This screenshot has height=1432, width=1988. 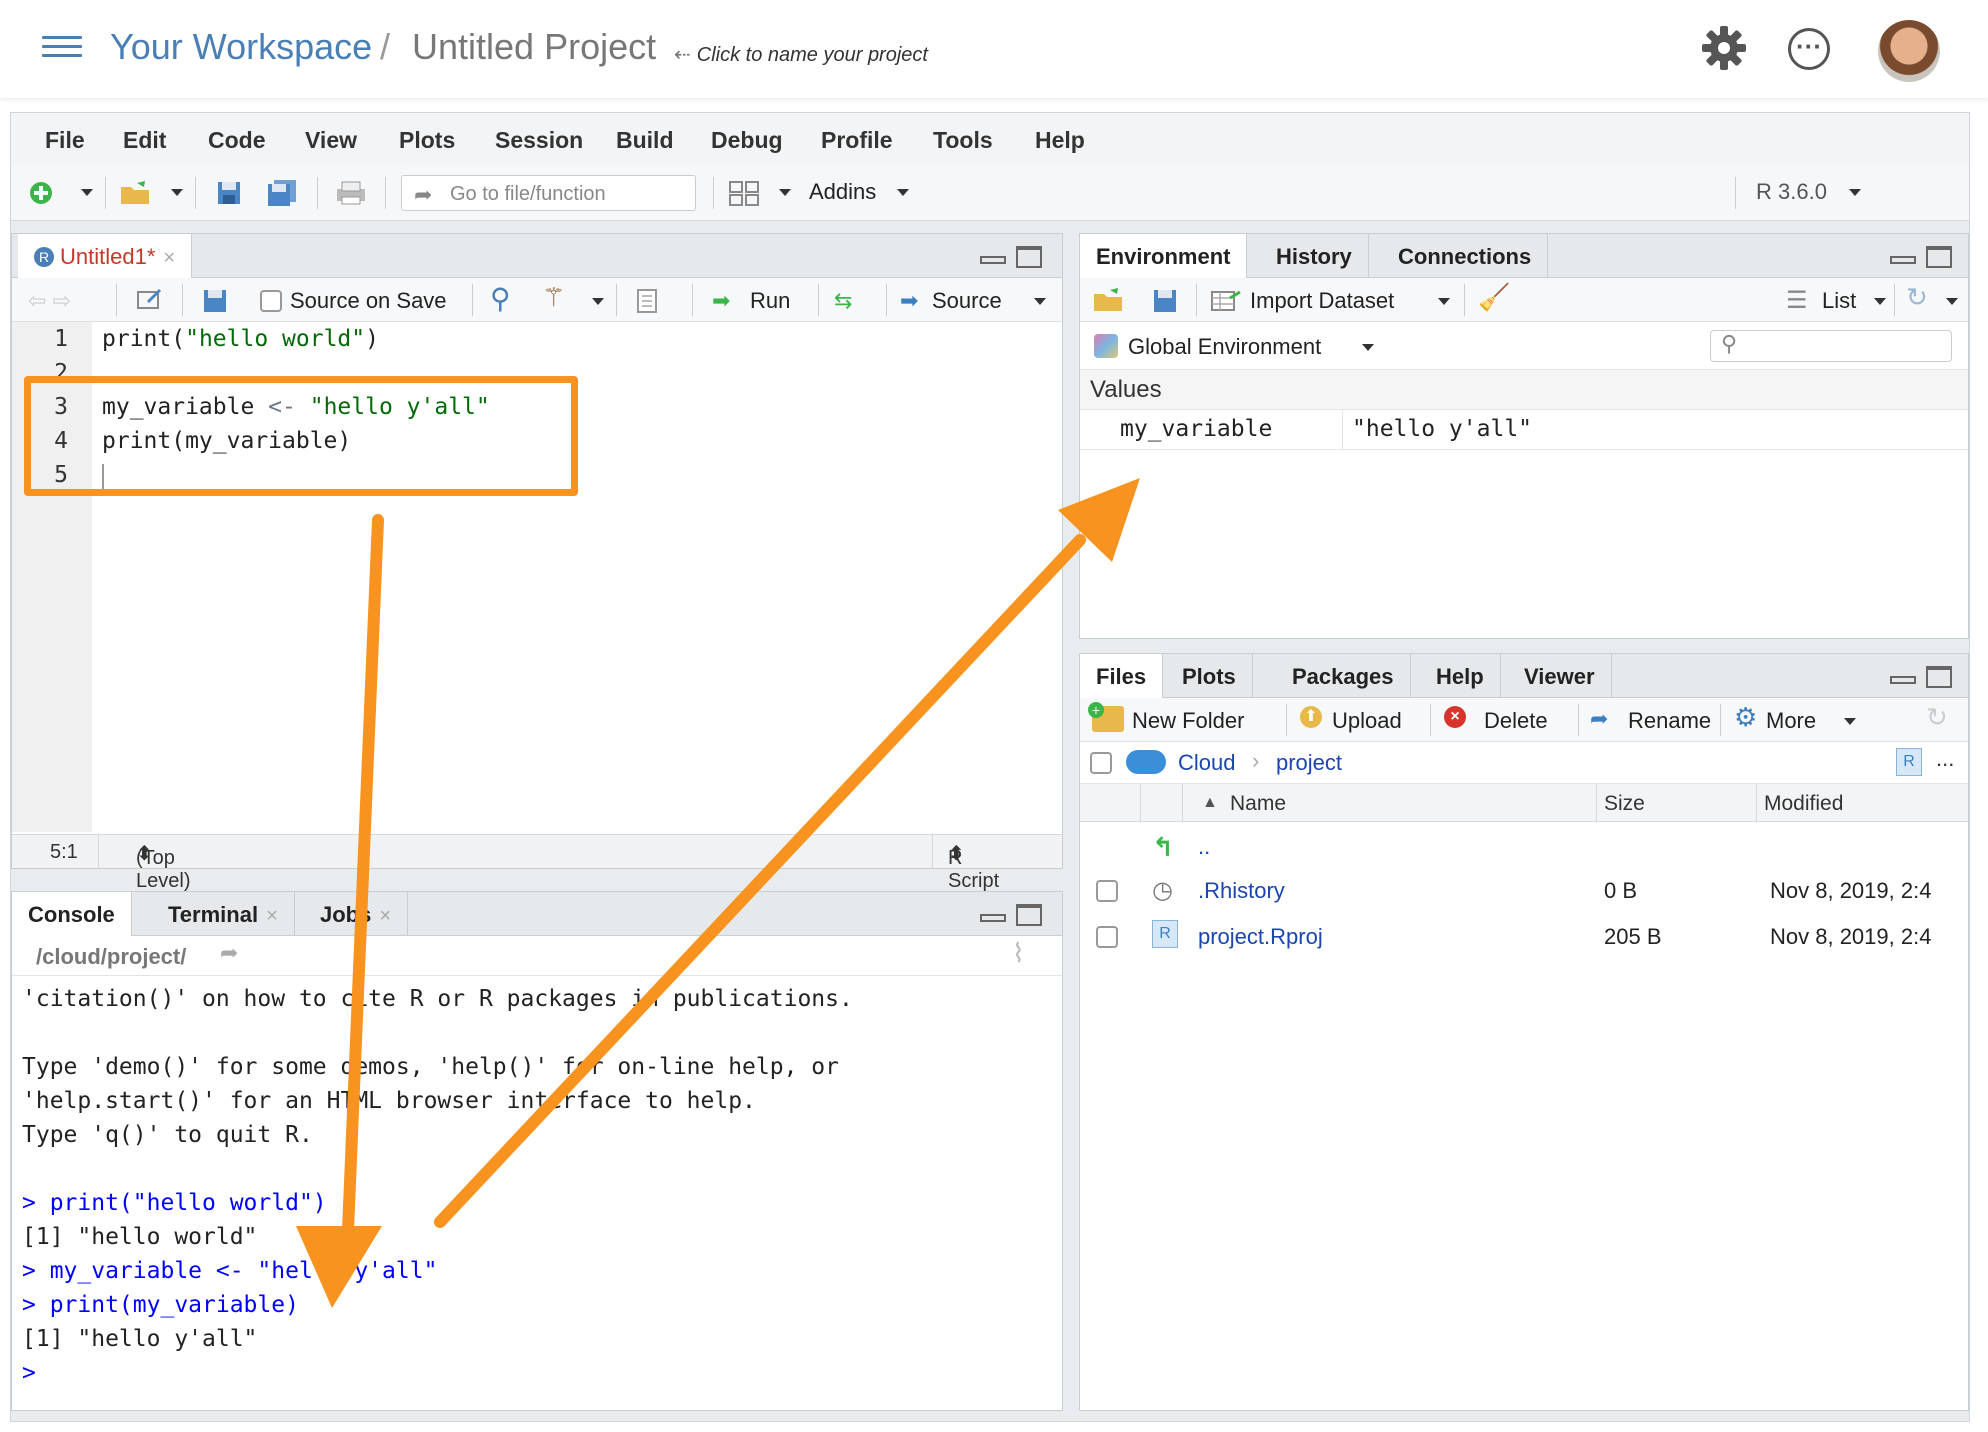 What do you see at coordinates (351, 193) in the screenshot?
I see `print-icon` at bounding box center [351, 193].